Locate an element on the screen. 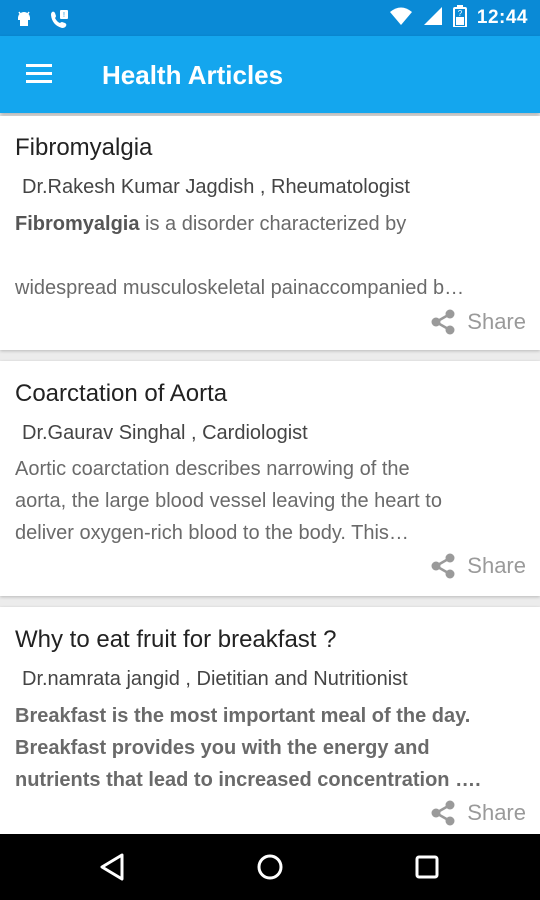 The image size is (540, 900). hamburger-menu-icon is located at coordinates (38, 75).